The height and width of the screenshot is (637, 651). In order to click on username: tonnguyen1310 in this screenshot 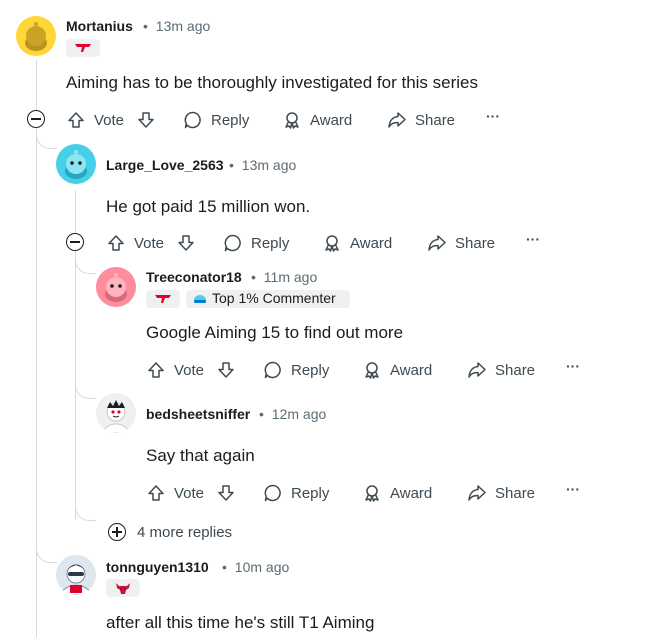, I will do `click(157, 567)`.